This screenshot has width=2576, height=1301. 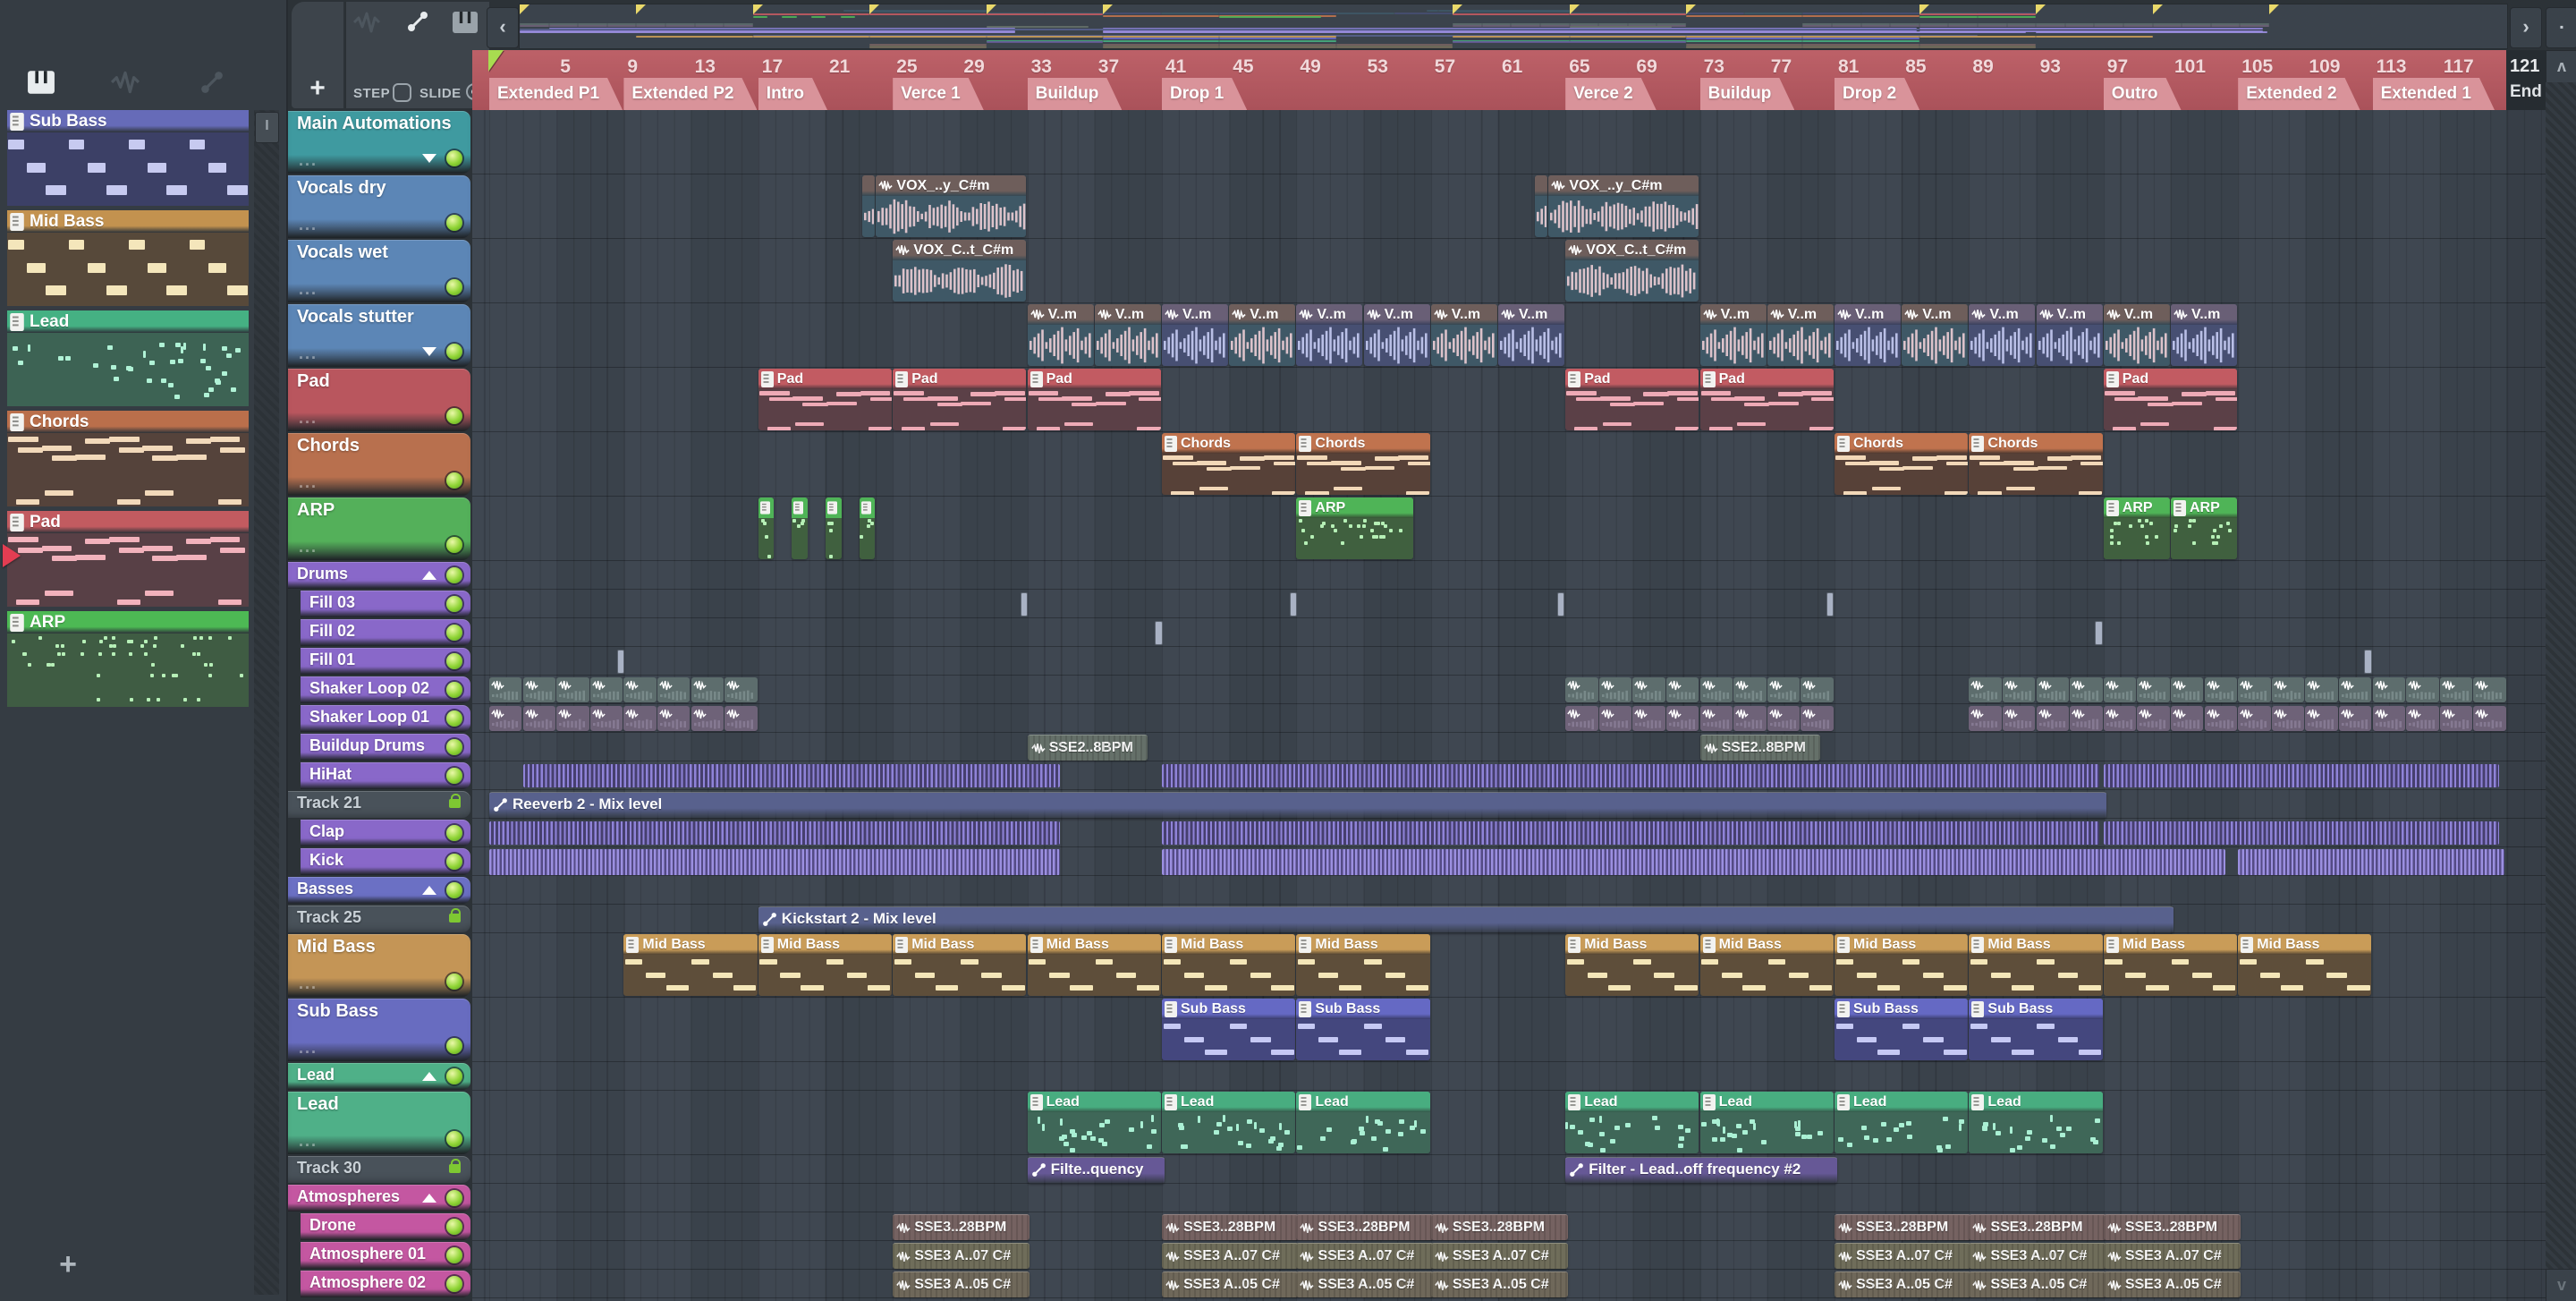 What do you see at coordinates (503, 27) in the screenshot?
I see `scroll-left-button: ‹` at bounding box center [503, 27].